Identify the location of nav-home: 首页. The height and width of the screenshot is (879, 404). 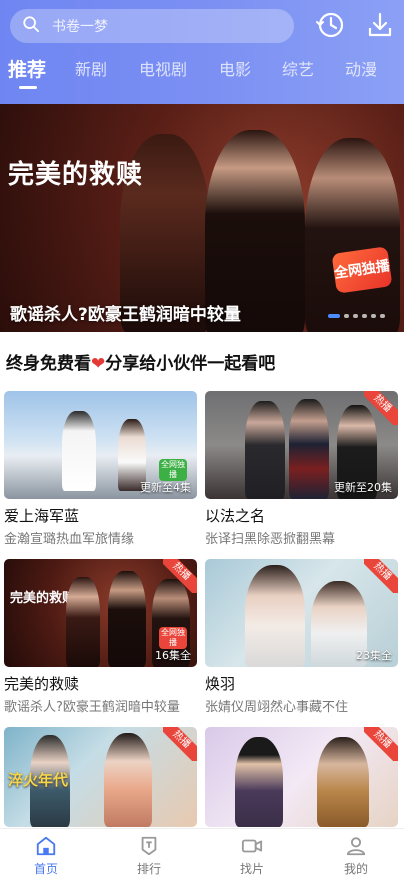
(46, 856).